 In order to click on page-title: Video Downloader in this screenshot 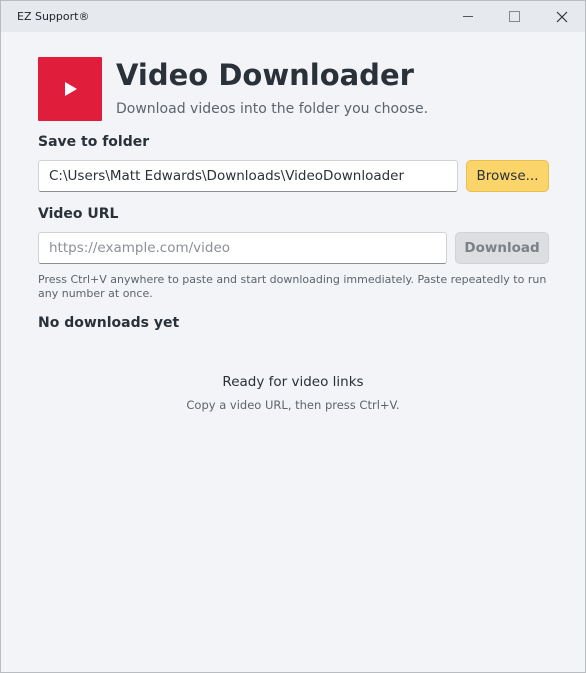, I will do `click(265, 75)`.